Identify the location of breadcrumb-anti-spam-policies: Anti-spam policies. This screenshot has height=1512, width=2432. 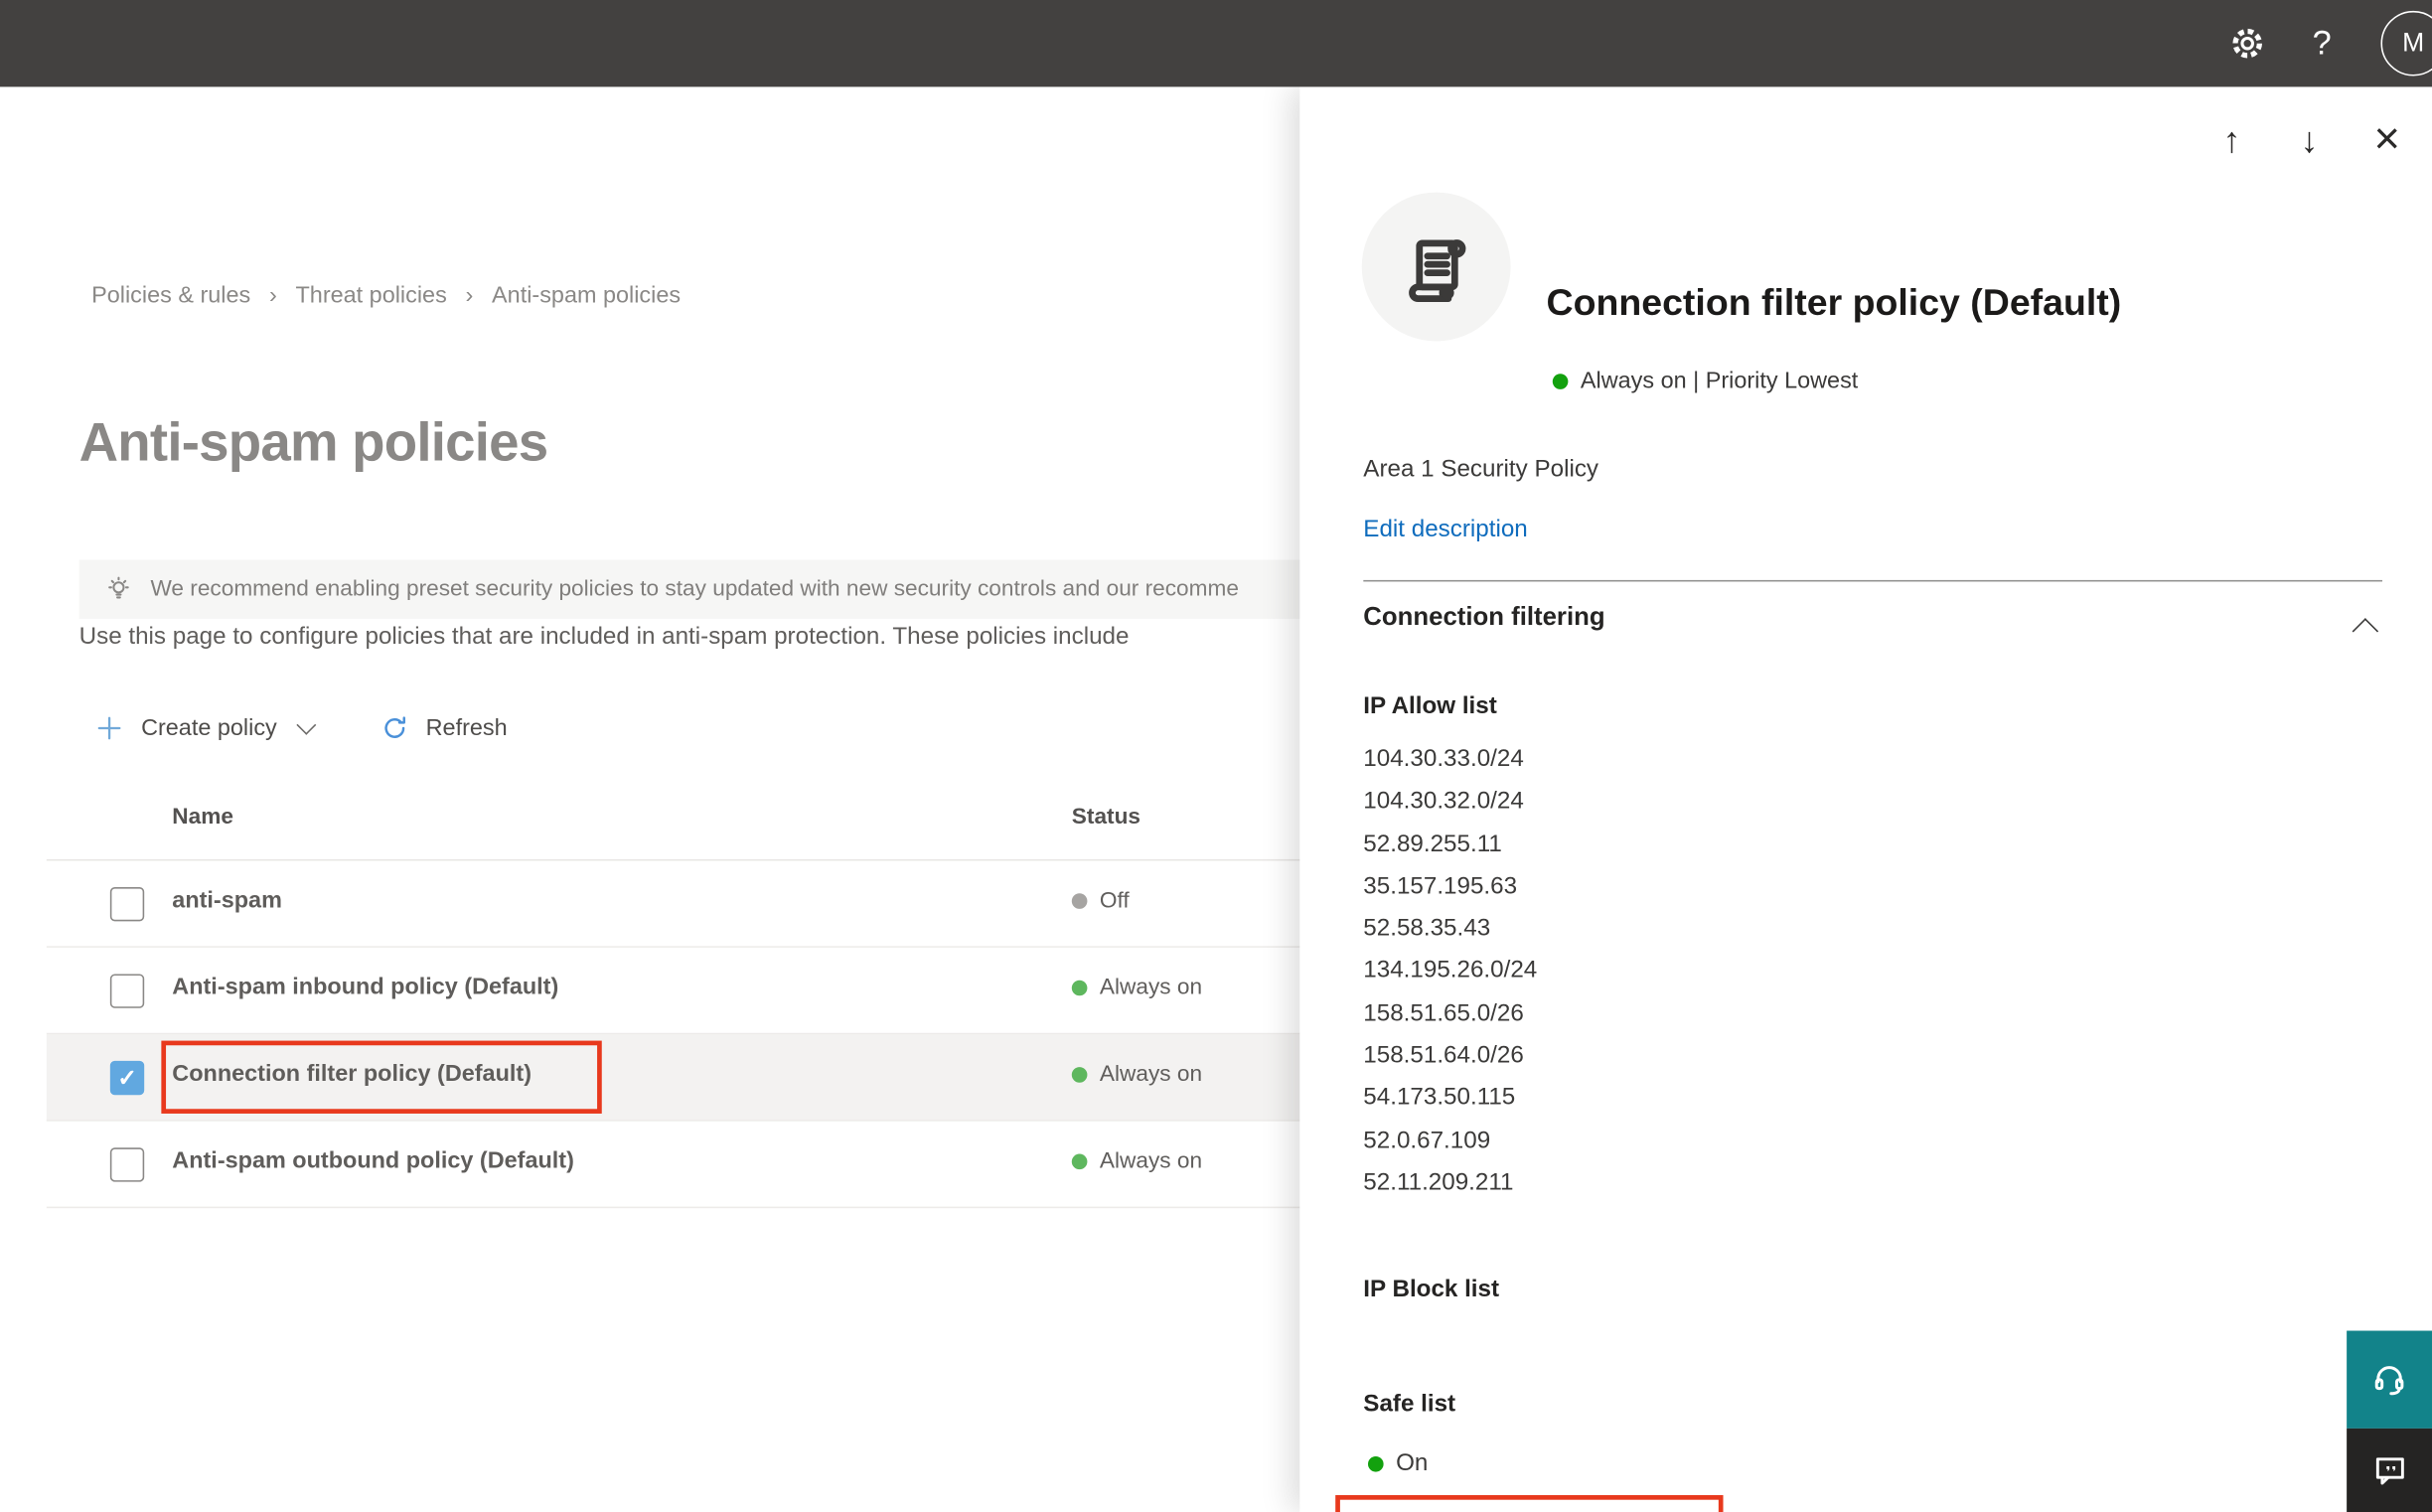
(587, 295).